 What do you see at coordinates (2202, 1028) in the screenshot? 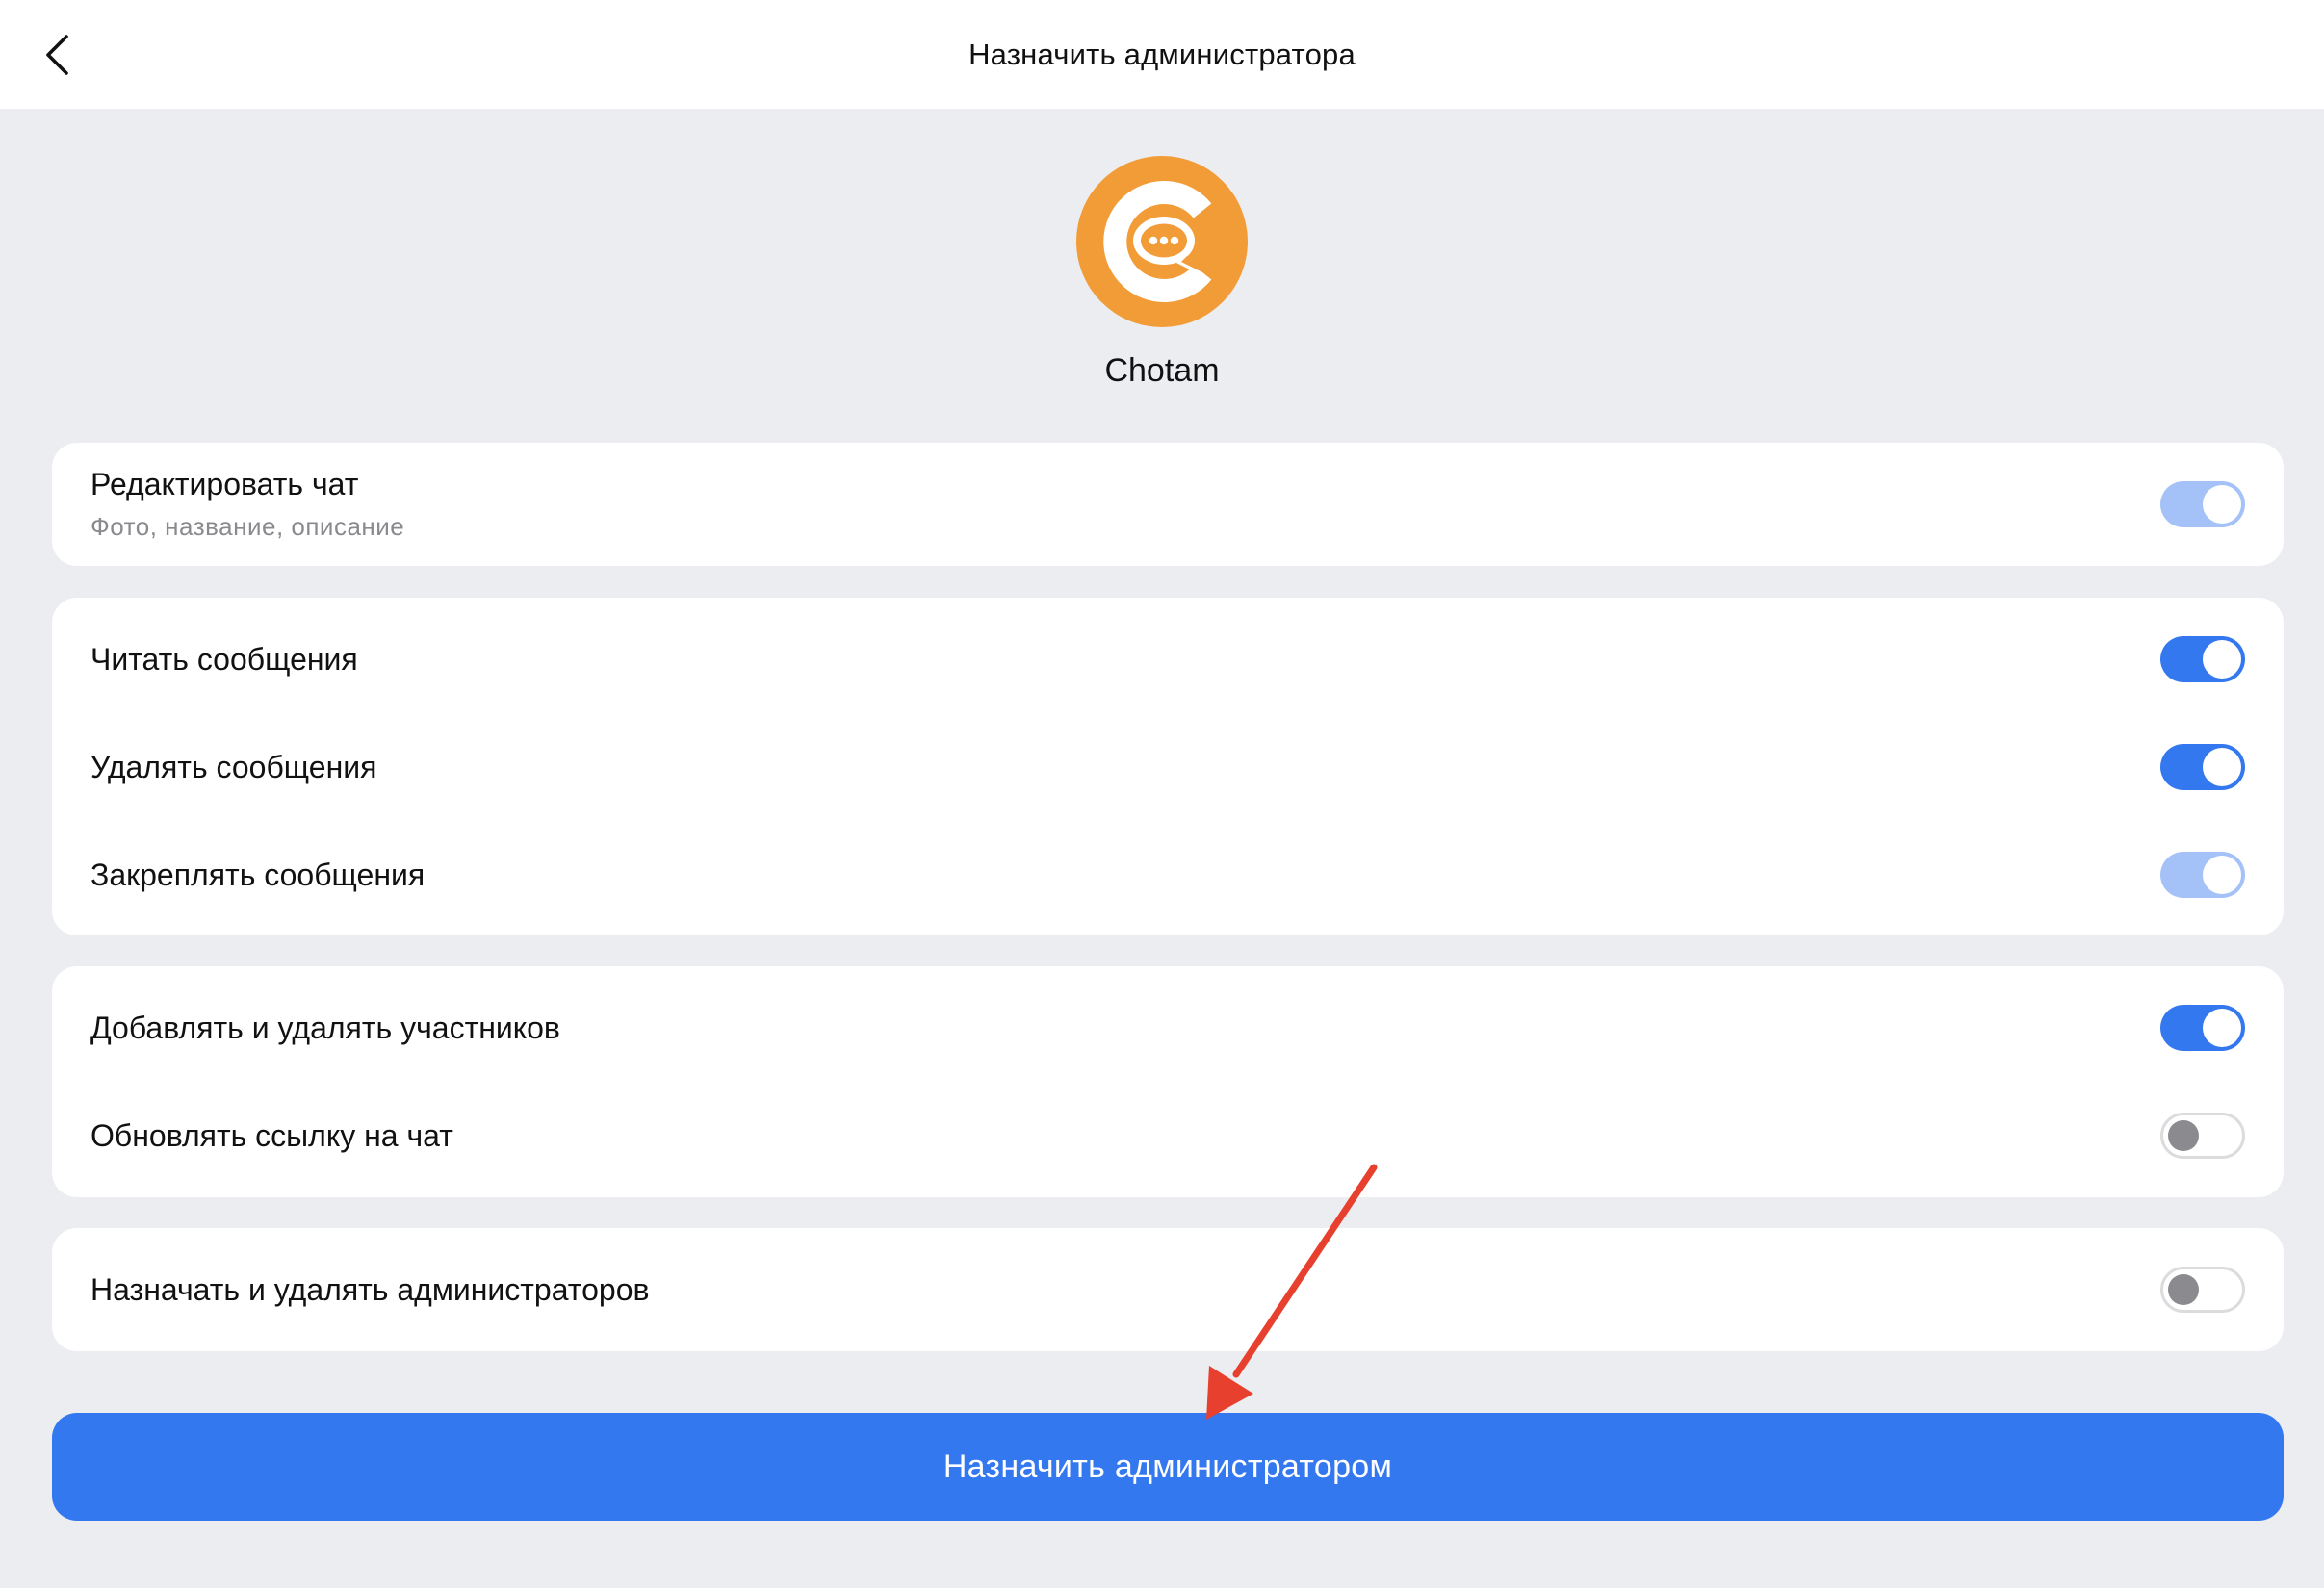
I see `manage-members-toggle` at bounding box center [2202, 1028].